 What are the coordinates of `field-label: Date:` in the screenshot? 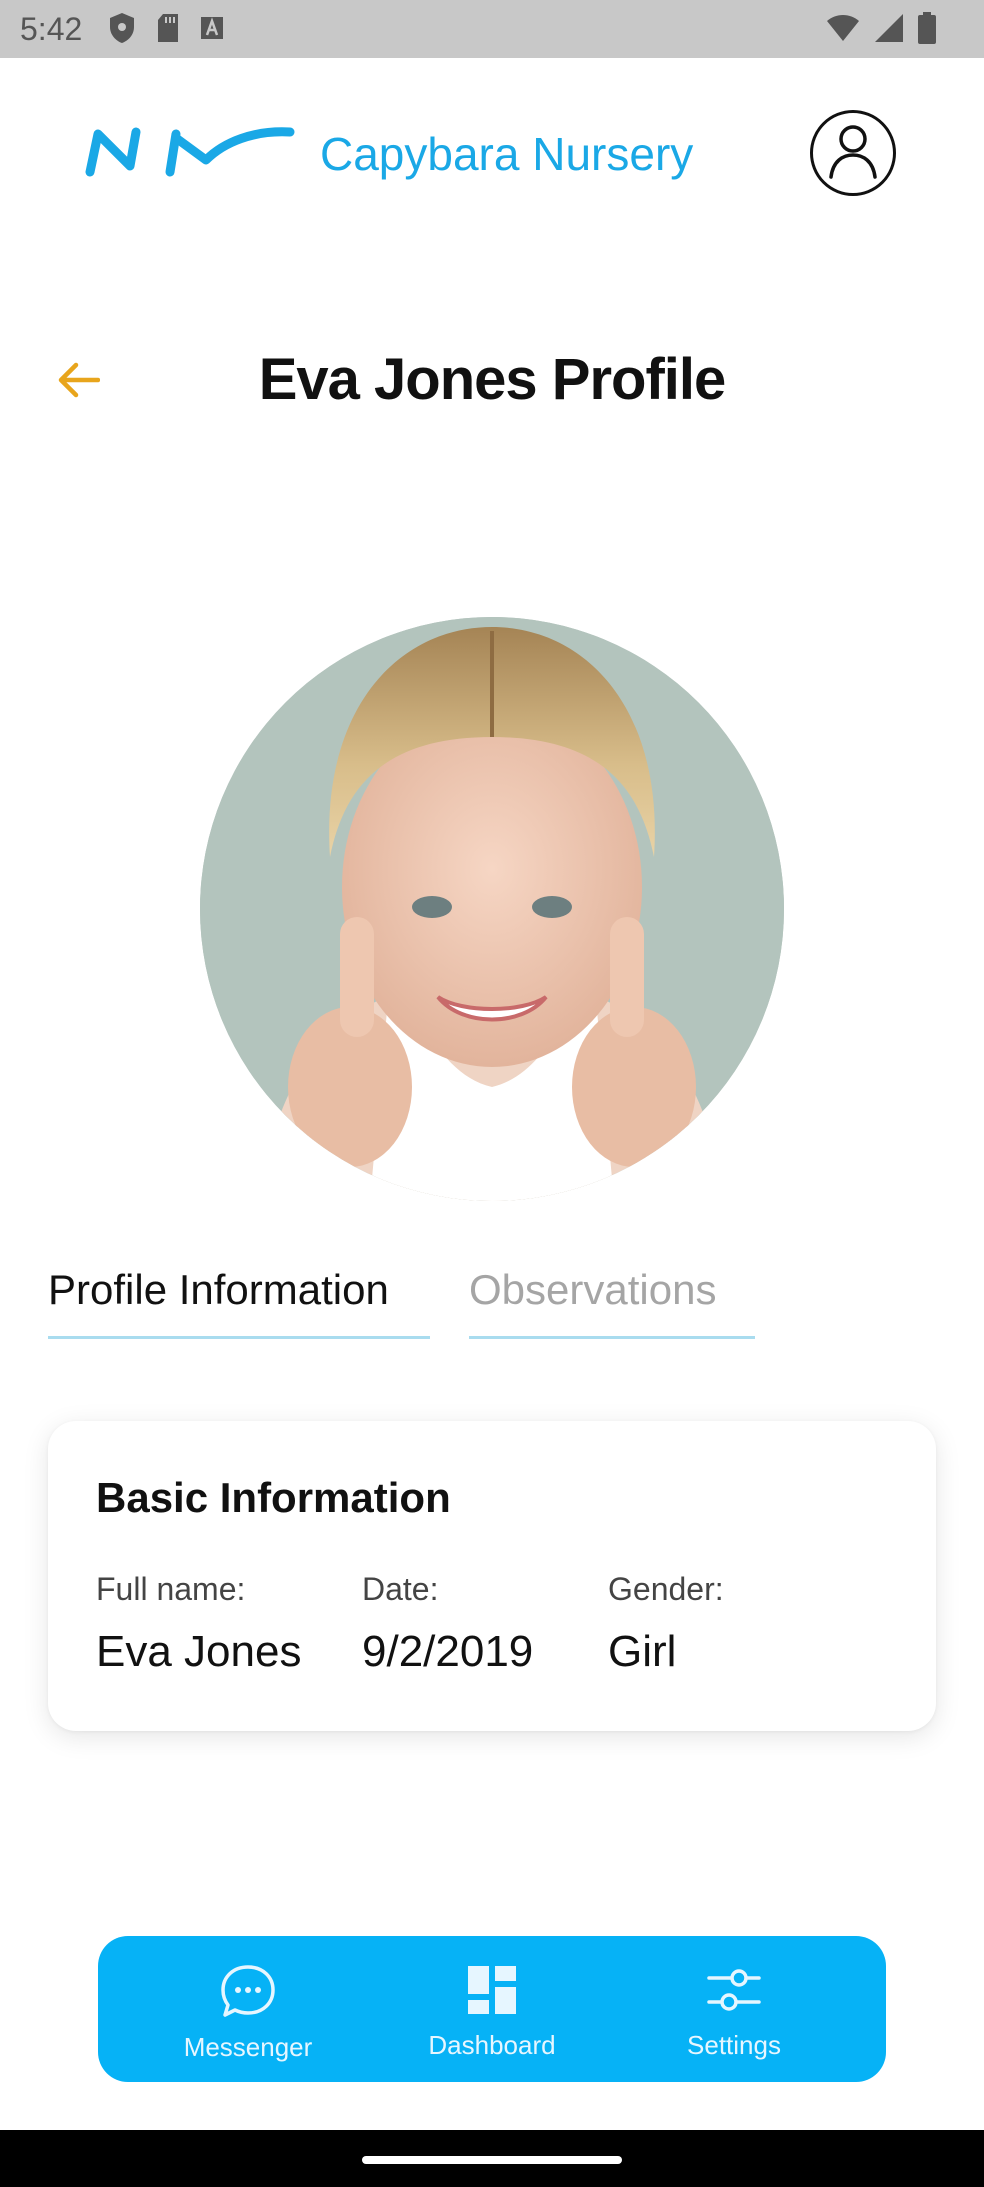 It's located at (400, 1589).